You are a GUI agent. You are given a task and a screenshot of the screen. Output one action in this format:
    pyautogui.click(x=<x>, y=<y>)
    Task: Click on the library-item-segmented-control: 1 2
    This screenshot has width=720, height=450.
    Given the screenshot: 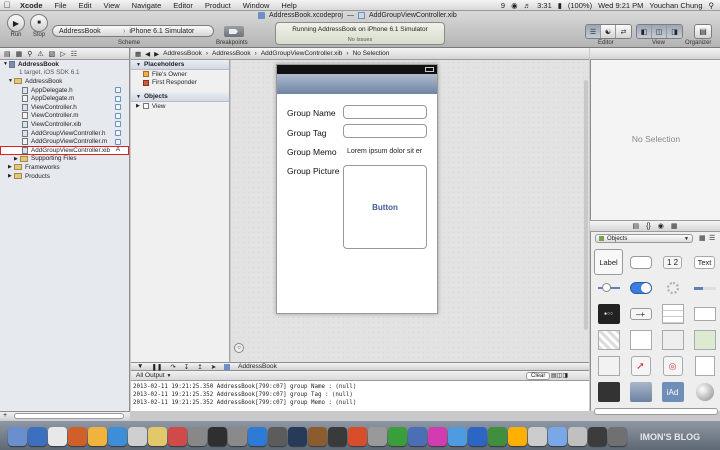 What is the action you would take?
    pyautogui.click(x=672, y=262)
    